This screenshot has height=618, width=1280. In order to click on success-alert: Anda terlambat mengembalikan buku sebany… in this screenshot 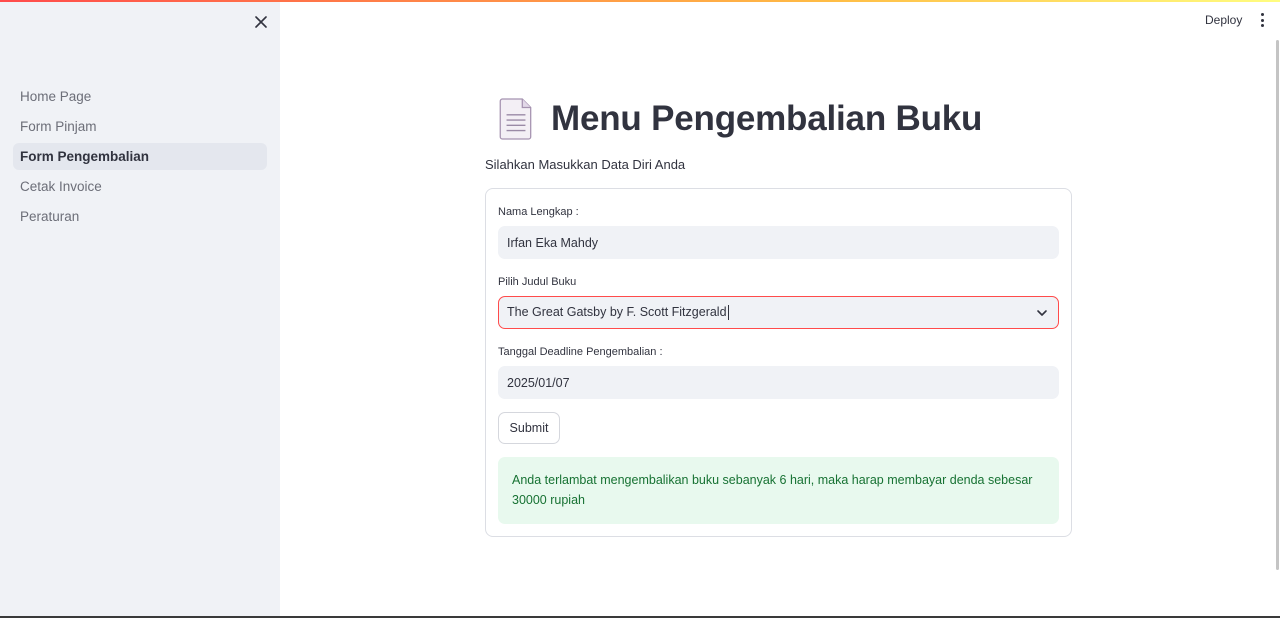, I will do `click(778, 490)`.